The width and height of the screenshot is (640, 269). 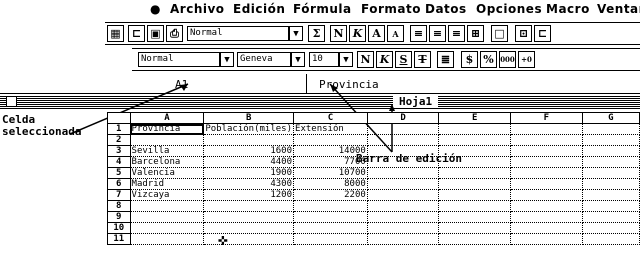 I want to click on column-header-row: A B C D E F G, so click(x=373, y=118).